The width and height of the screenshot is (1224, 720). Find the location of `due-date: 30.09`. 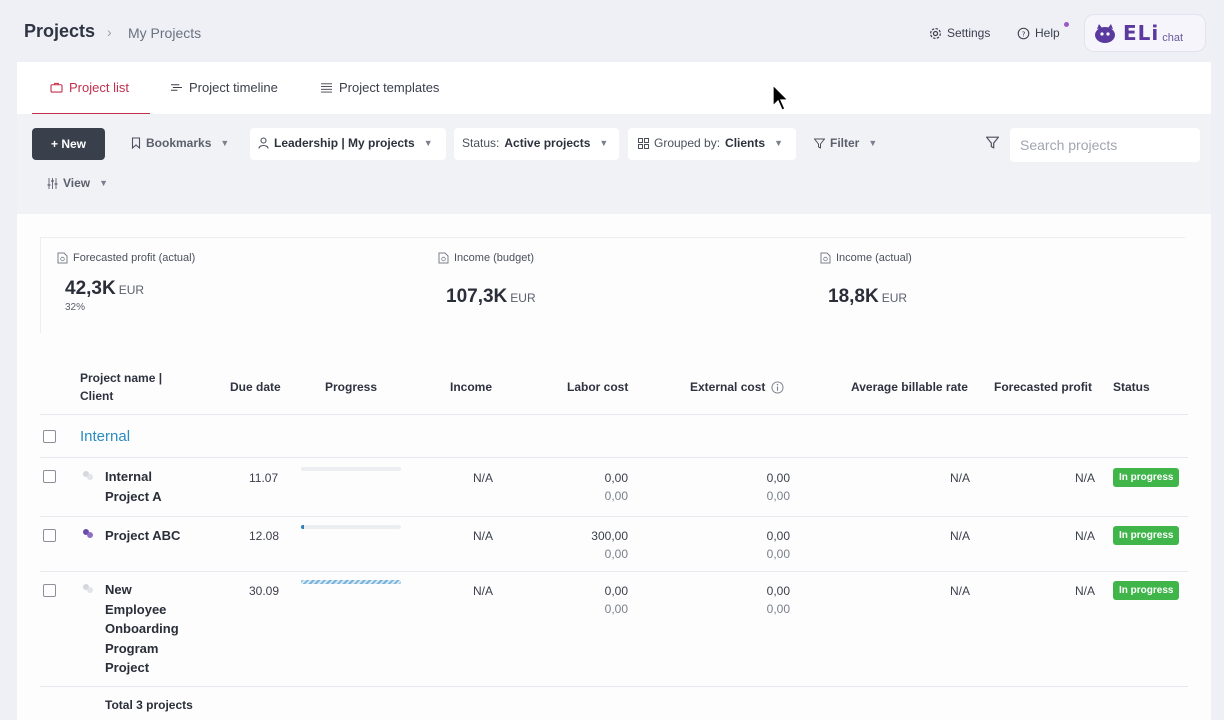

due-date: 30.09 is located at coordinates (264, 591).